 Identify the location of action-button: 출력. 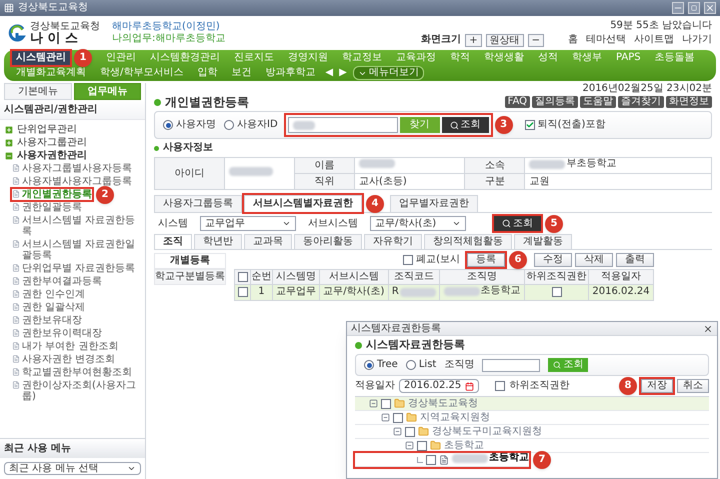
(635, 260).